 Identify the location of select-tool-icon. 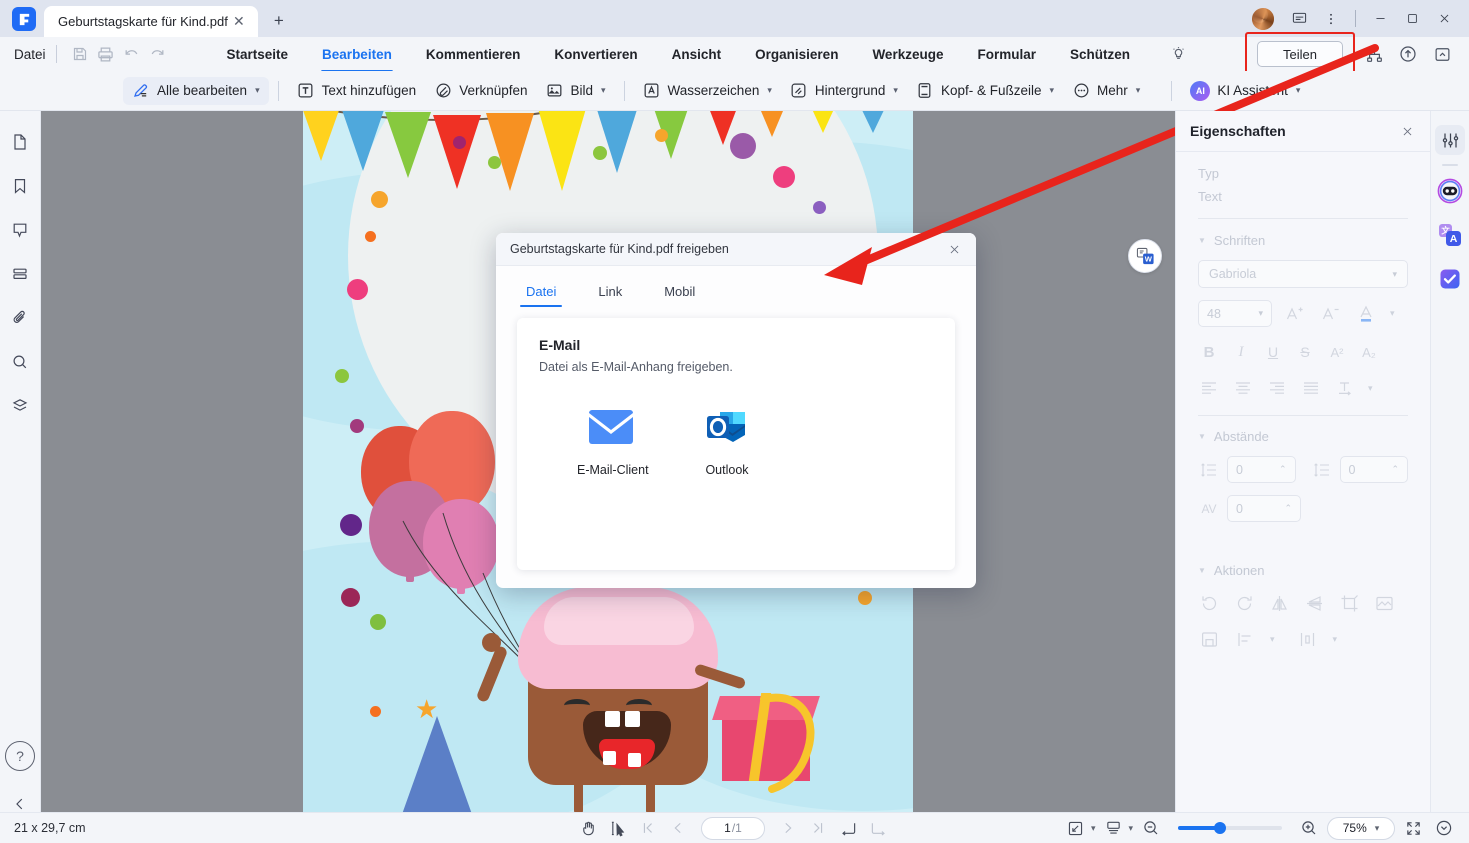
(618, 828).